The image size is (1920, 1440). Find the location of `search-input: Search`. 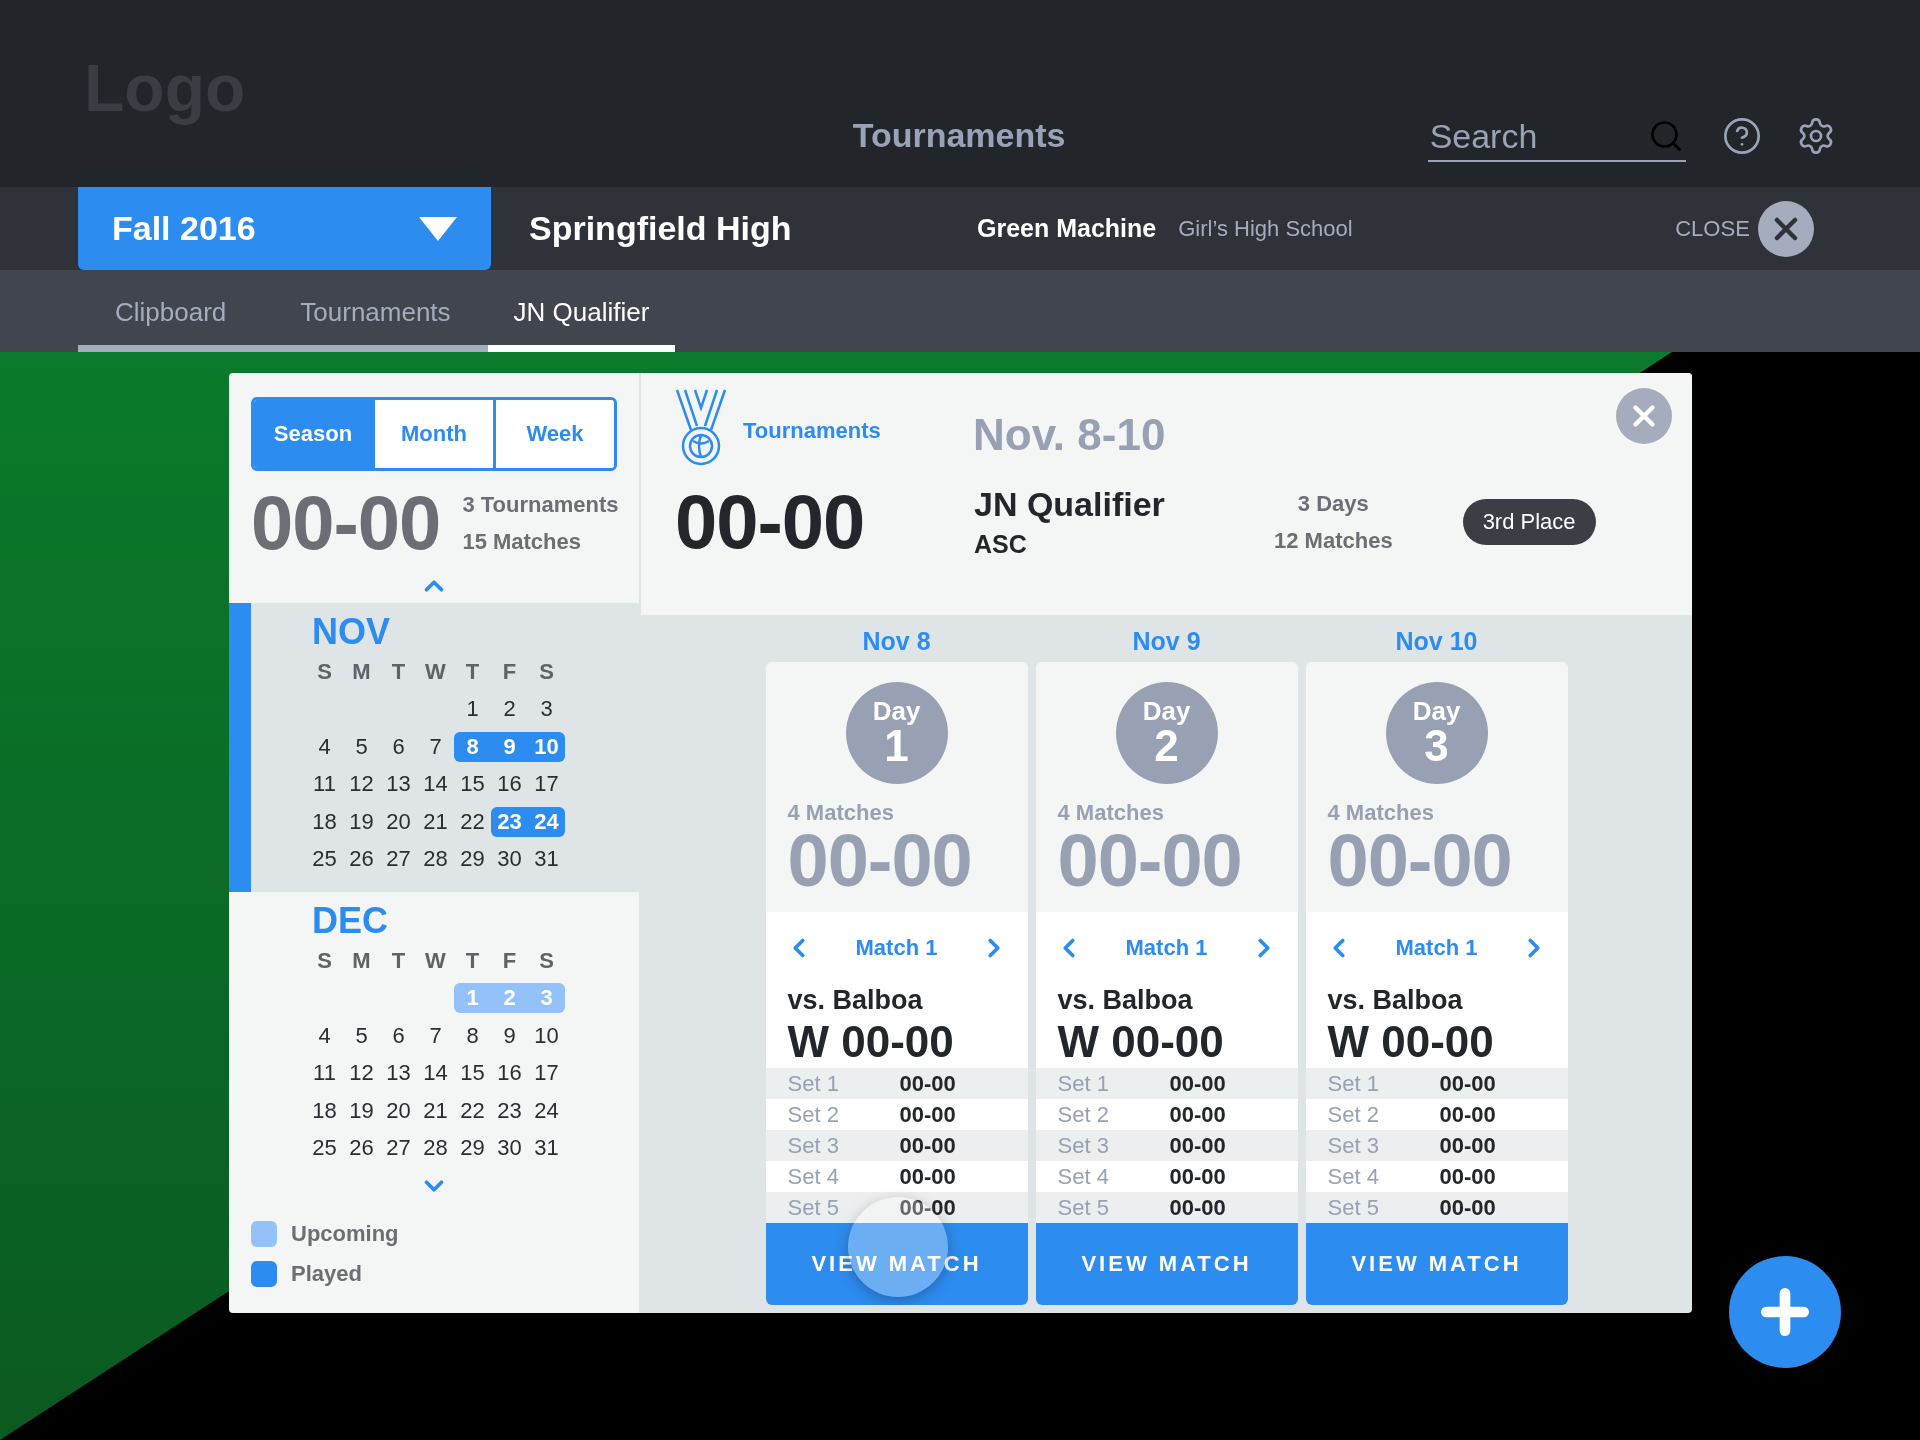

search-input: Search is located at coordinates (1537, 136).